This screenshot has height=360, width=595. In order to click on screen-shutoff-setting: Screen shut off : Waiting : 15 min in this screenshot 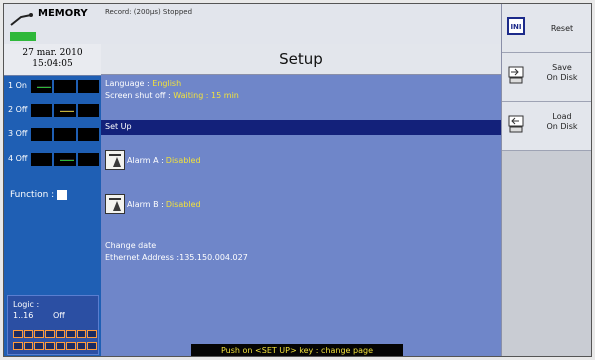, I will do `click(172, 95)`.